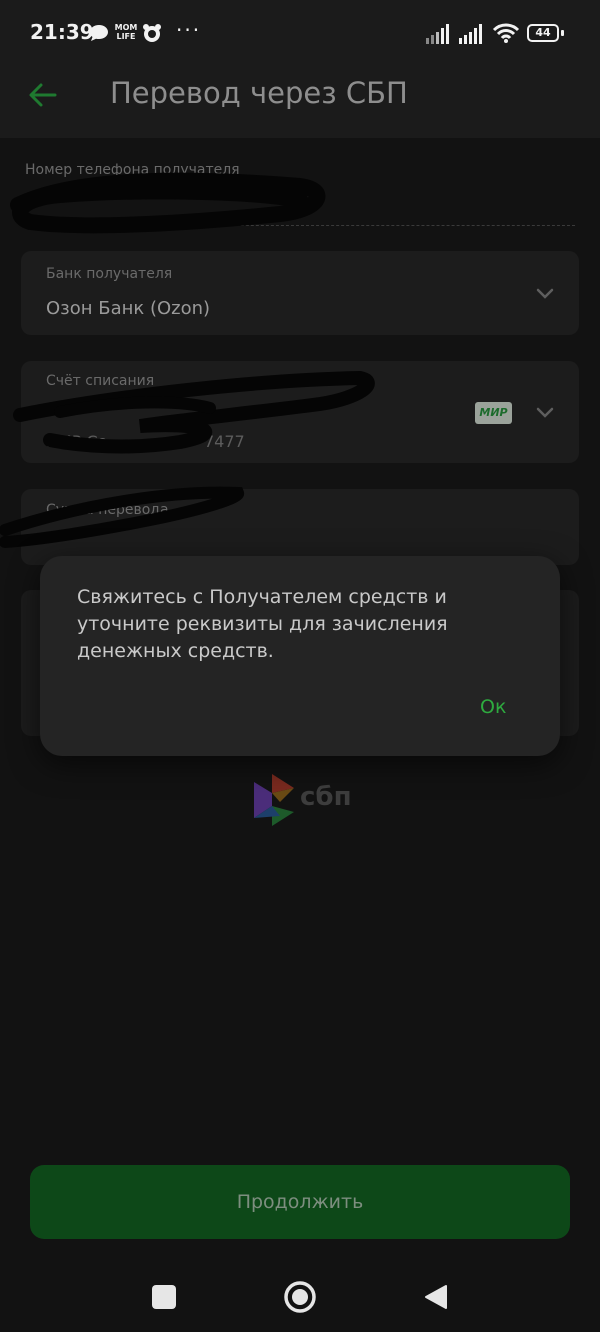 This screenshot has width=600, height=1332. What do you see at coordinates (99, 33) in the screenshot?
I see `chat-bubble-icon` at bounding box center [99, 33].